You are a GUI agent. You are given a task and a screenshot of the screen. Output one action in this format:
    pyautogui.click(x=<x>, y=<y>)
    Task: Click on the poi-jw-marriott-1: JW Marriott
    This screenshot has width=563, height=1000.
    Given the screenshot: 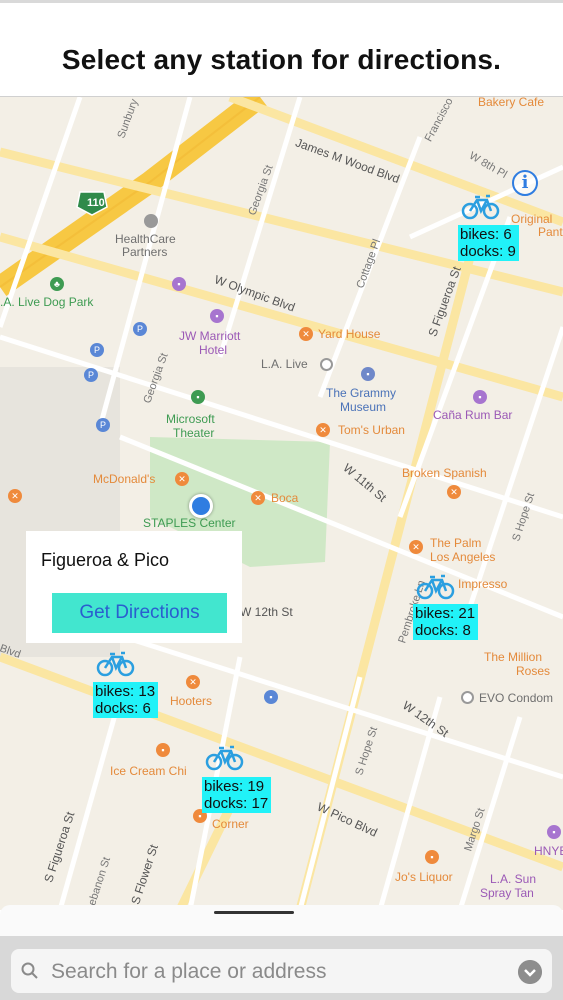 What is the action you would take?
    pyautogui.click(x=210, y=336)
    